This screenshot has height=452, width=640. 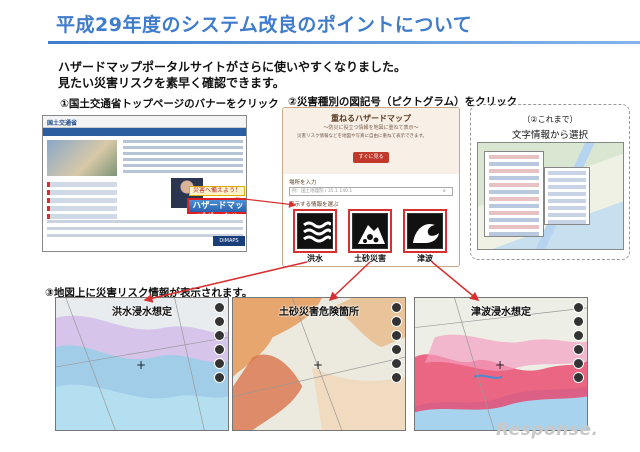 I want to click on intro-line-2: 見たい災害リスクを素早く確認できます。, so click(x=171, y=83).